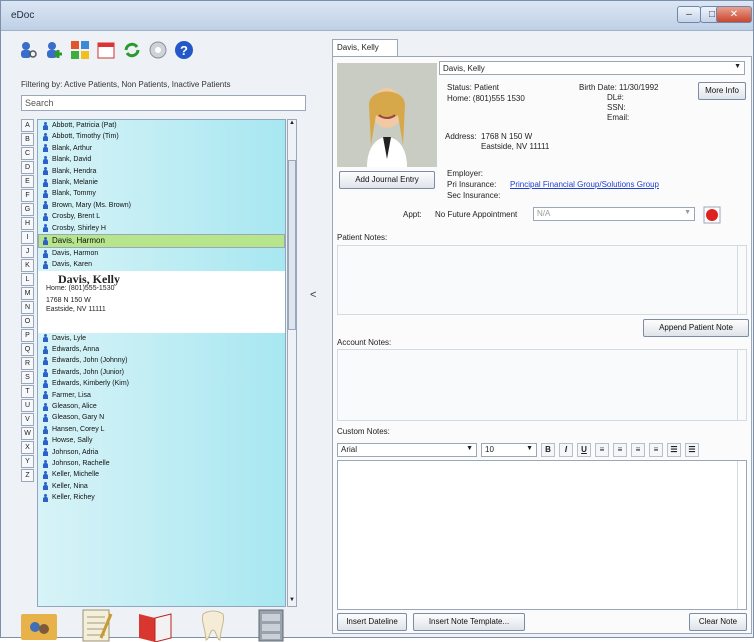 Image resolution: width=754 pixels, height=642 pixels. Describe the element at coordinates (80, 50) in the screenshot. I see `grid-icon` at that location.